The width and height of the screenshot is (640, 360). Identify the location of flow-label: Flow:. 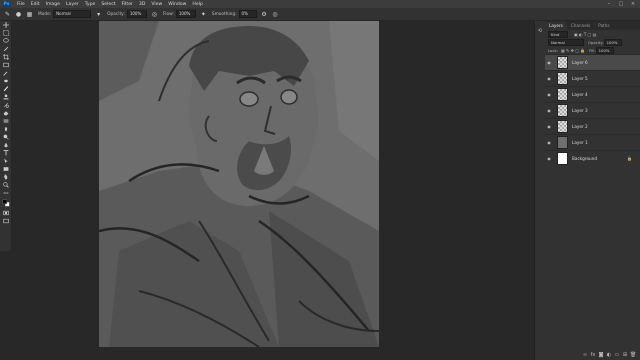
(168, 14).